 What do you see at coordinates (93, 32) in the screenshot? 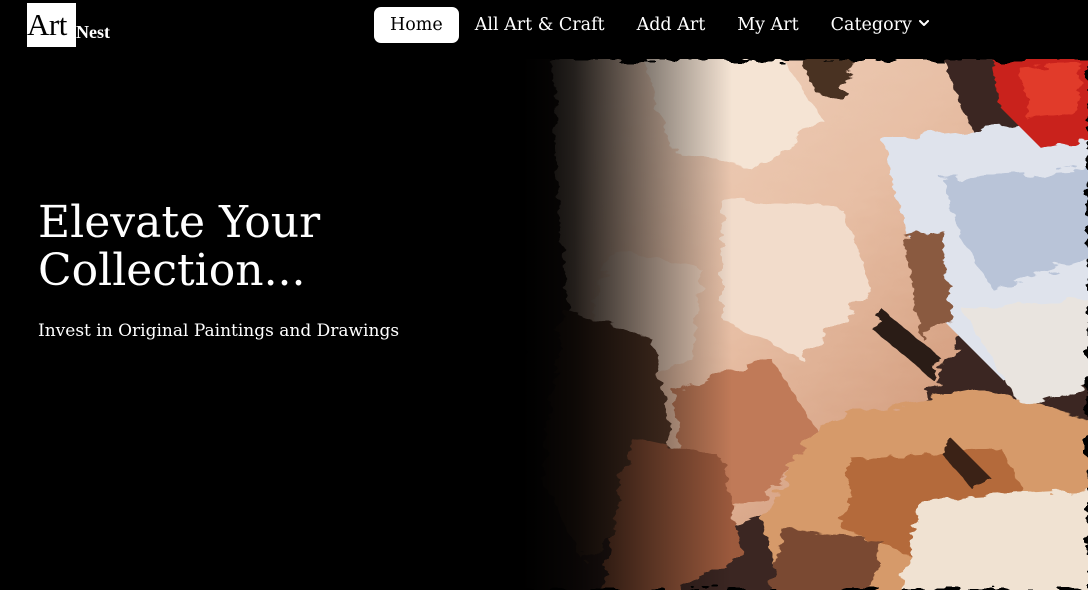
I see `logo-nest: Nest` at bounding box center [93, 32].